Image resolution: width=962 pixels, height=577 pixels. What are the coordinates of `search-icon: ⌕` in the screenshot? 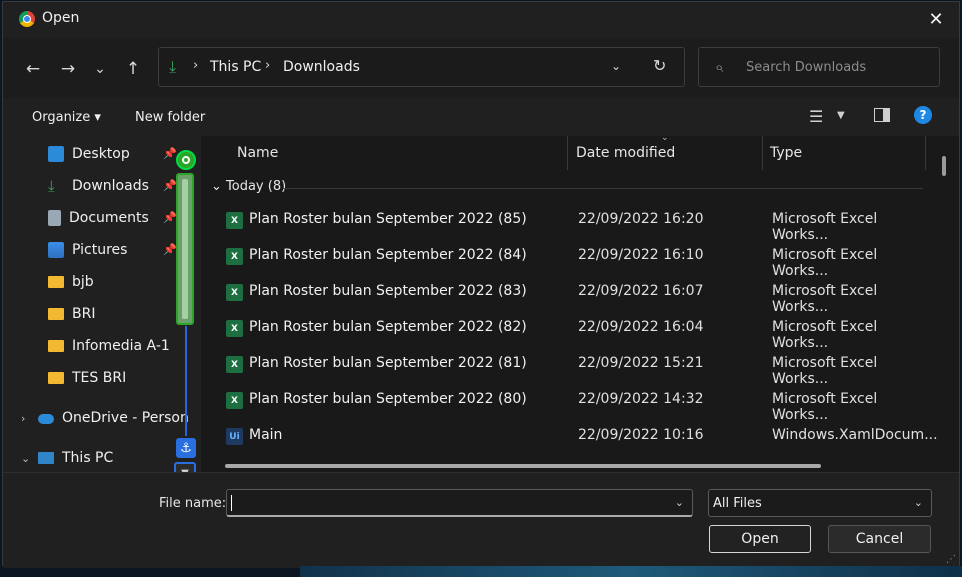 It's located at (719, 67).